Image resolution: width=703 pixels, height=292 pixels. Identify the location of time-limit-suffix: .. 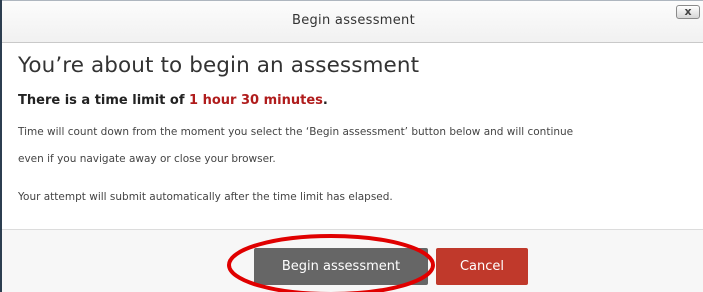
(325, 100).